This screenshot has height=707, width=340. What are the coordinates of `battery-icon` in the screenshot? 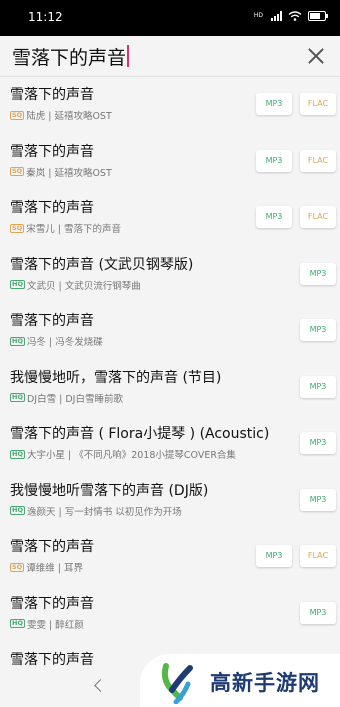 It's located at (318, 16).